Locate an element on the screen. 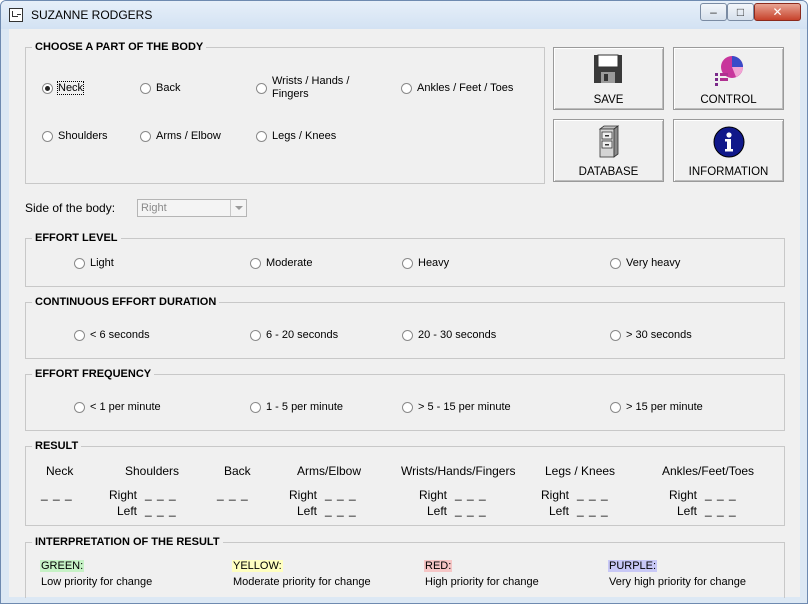 This screenshot has height=604, width=808. window-title: SUZANNE RODGERS is located at coordinates (92, 15).